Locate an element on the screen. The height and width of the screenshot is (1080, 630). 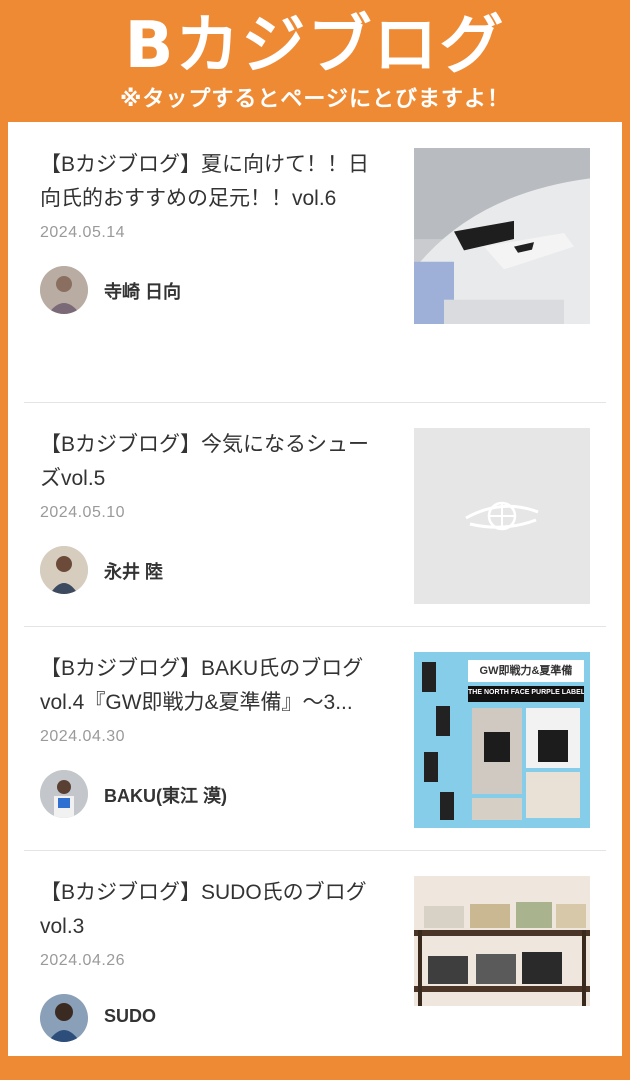
post-date: 2024.04.30 is located at coordinates (83, 736).